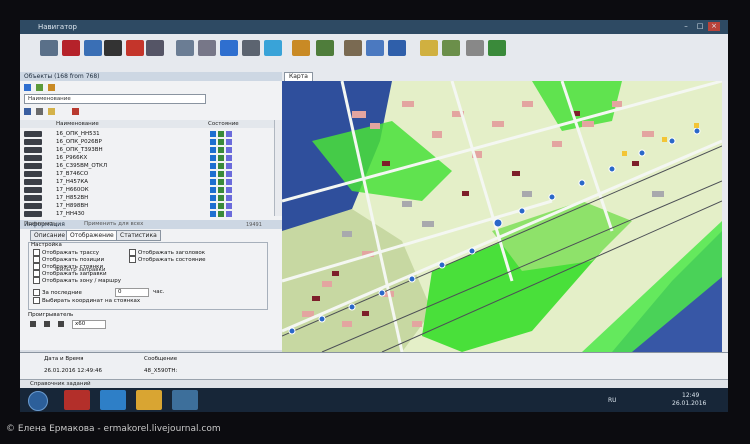 This screenshot has height=444, width=750. What do you see at coordinates (147, 214) in the screenshot?
I see `object-row: 17_НН430` at bounding box center [147, 214].